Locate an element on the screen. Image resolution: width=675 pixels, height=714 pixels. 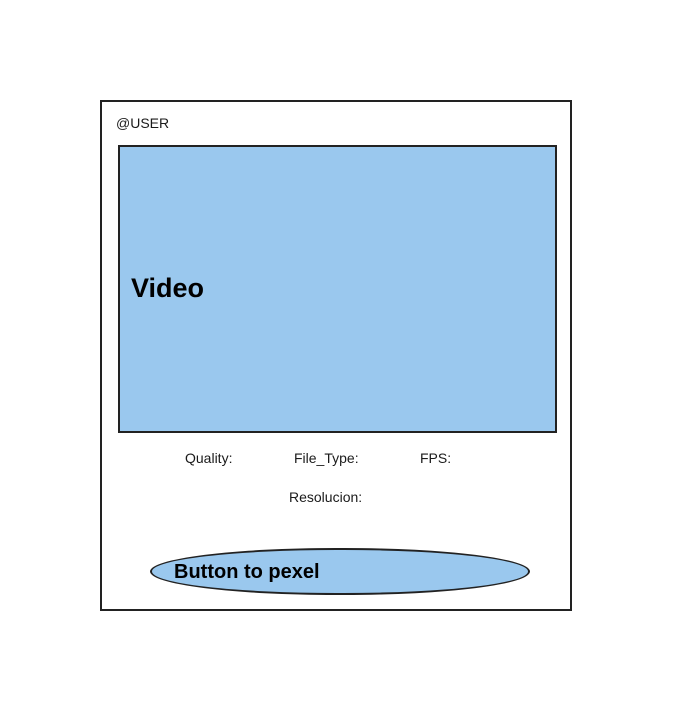
quality-label: Quality: is located at coordinates (209, 458).